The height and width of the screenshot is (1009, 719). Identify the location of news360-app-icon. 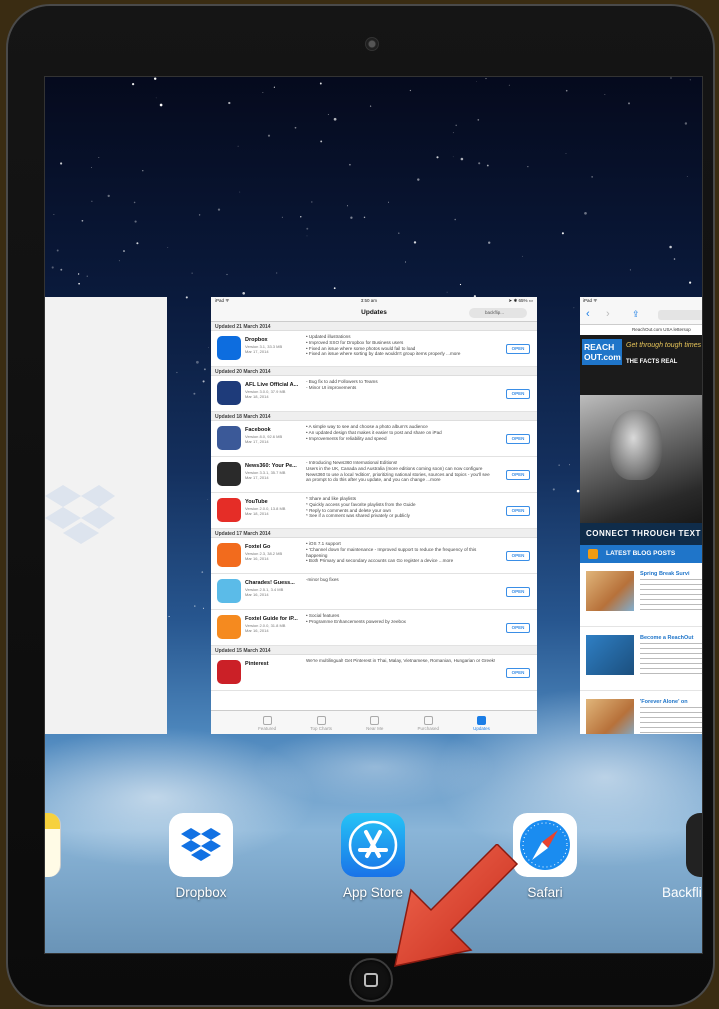
(229, 474).